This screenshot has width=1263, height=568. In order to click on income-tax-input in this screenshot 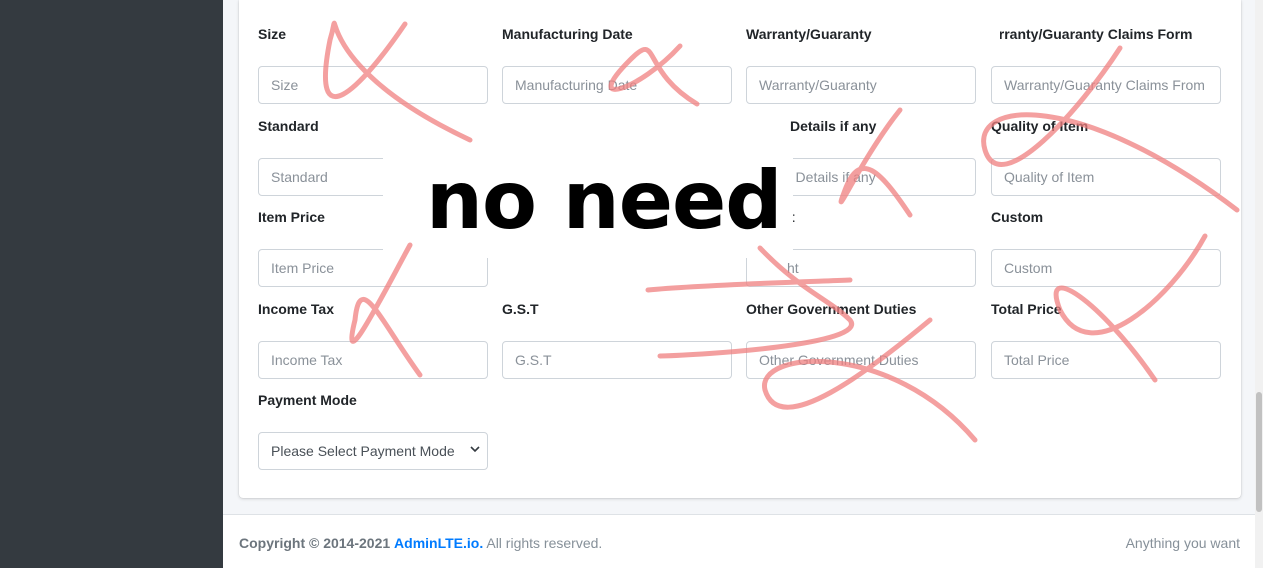, I will do `click(373, 360)`.